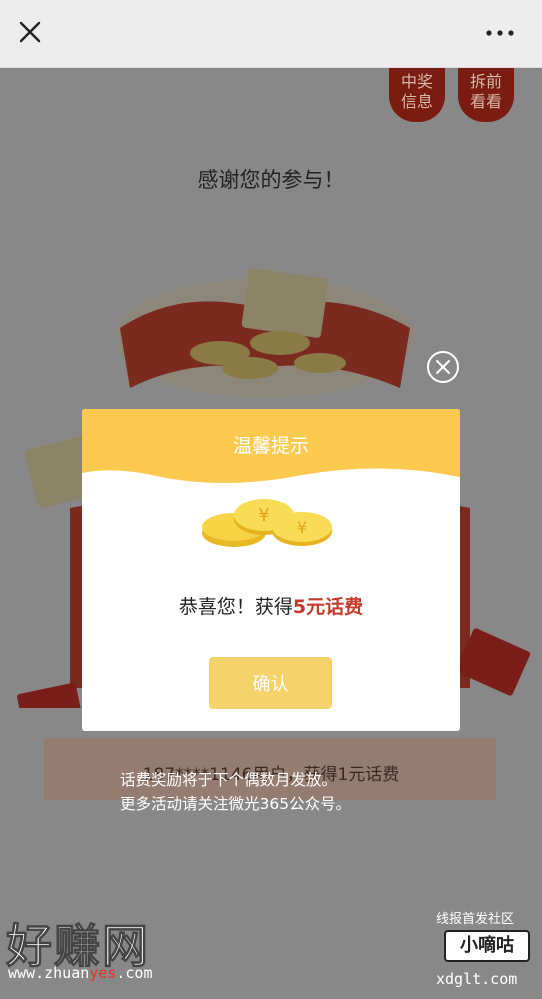  I want to click on top-bar, so click(271, 34).